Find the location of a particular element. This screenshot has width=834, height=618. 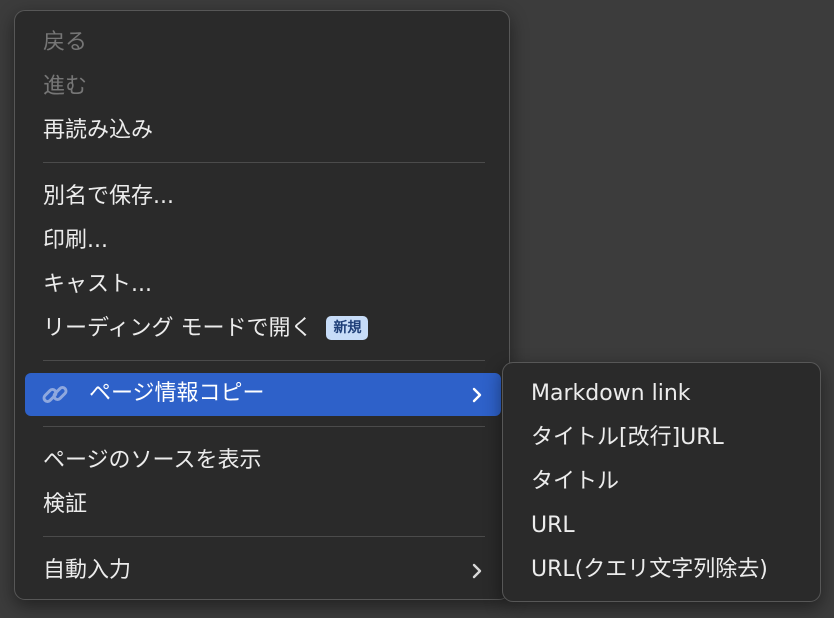

menu-item-forward: 進む is located at coordinates (65, 87).